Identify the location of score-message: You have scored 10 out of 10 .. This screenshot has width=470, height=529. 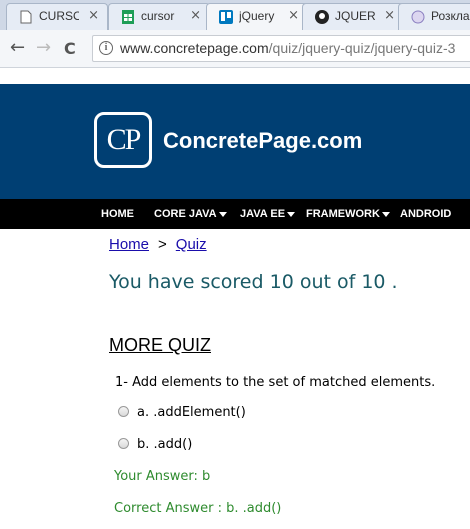
(253, 282).